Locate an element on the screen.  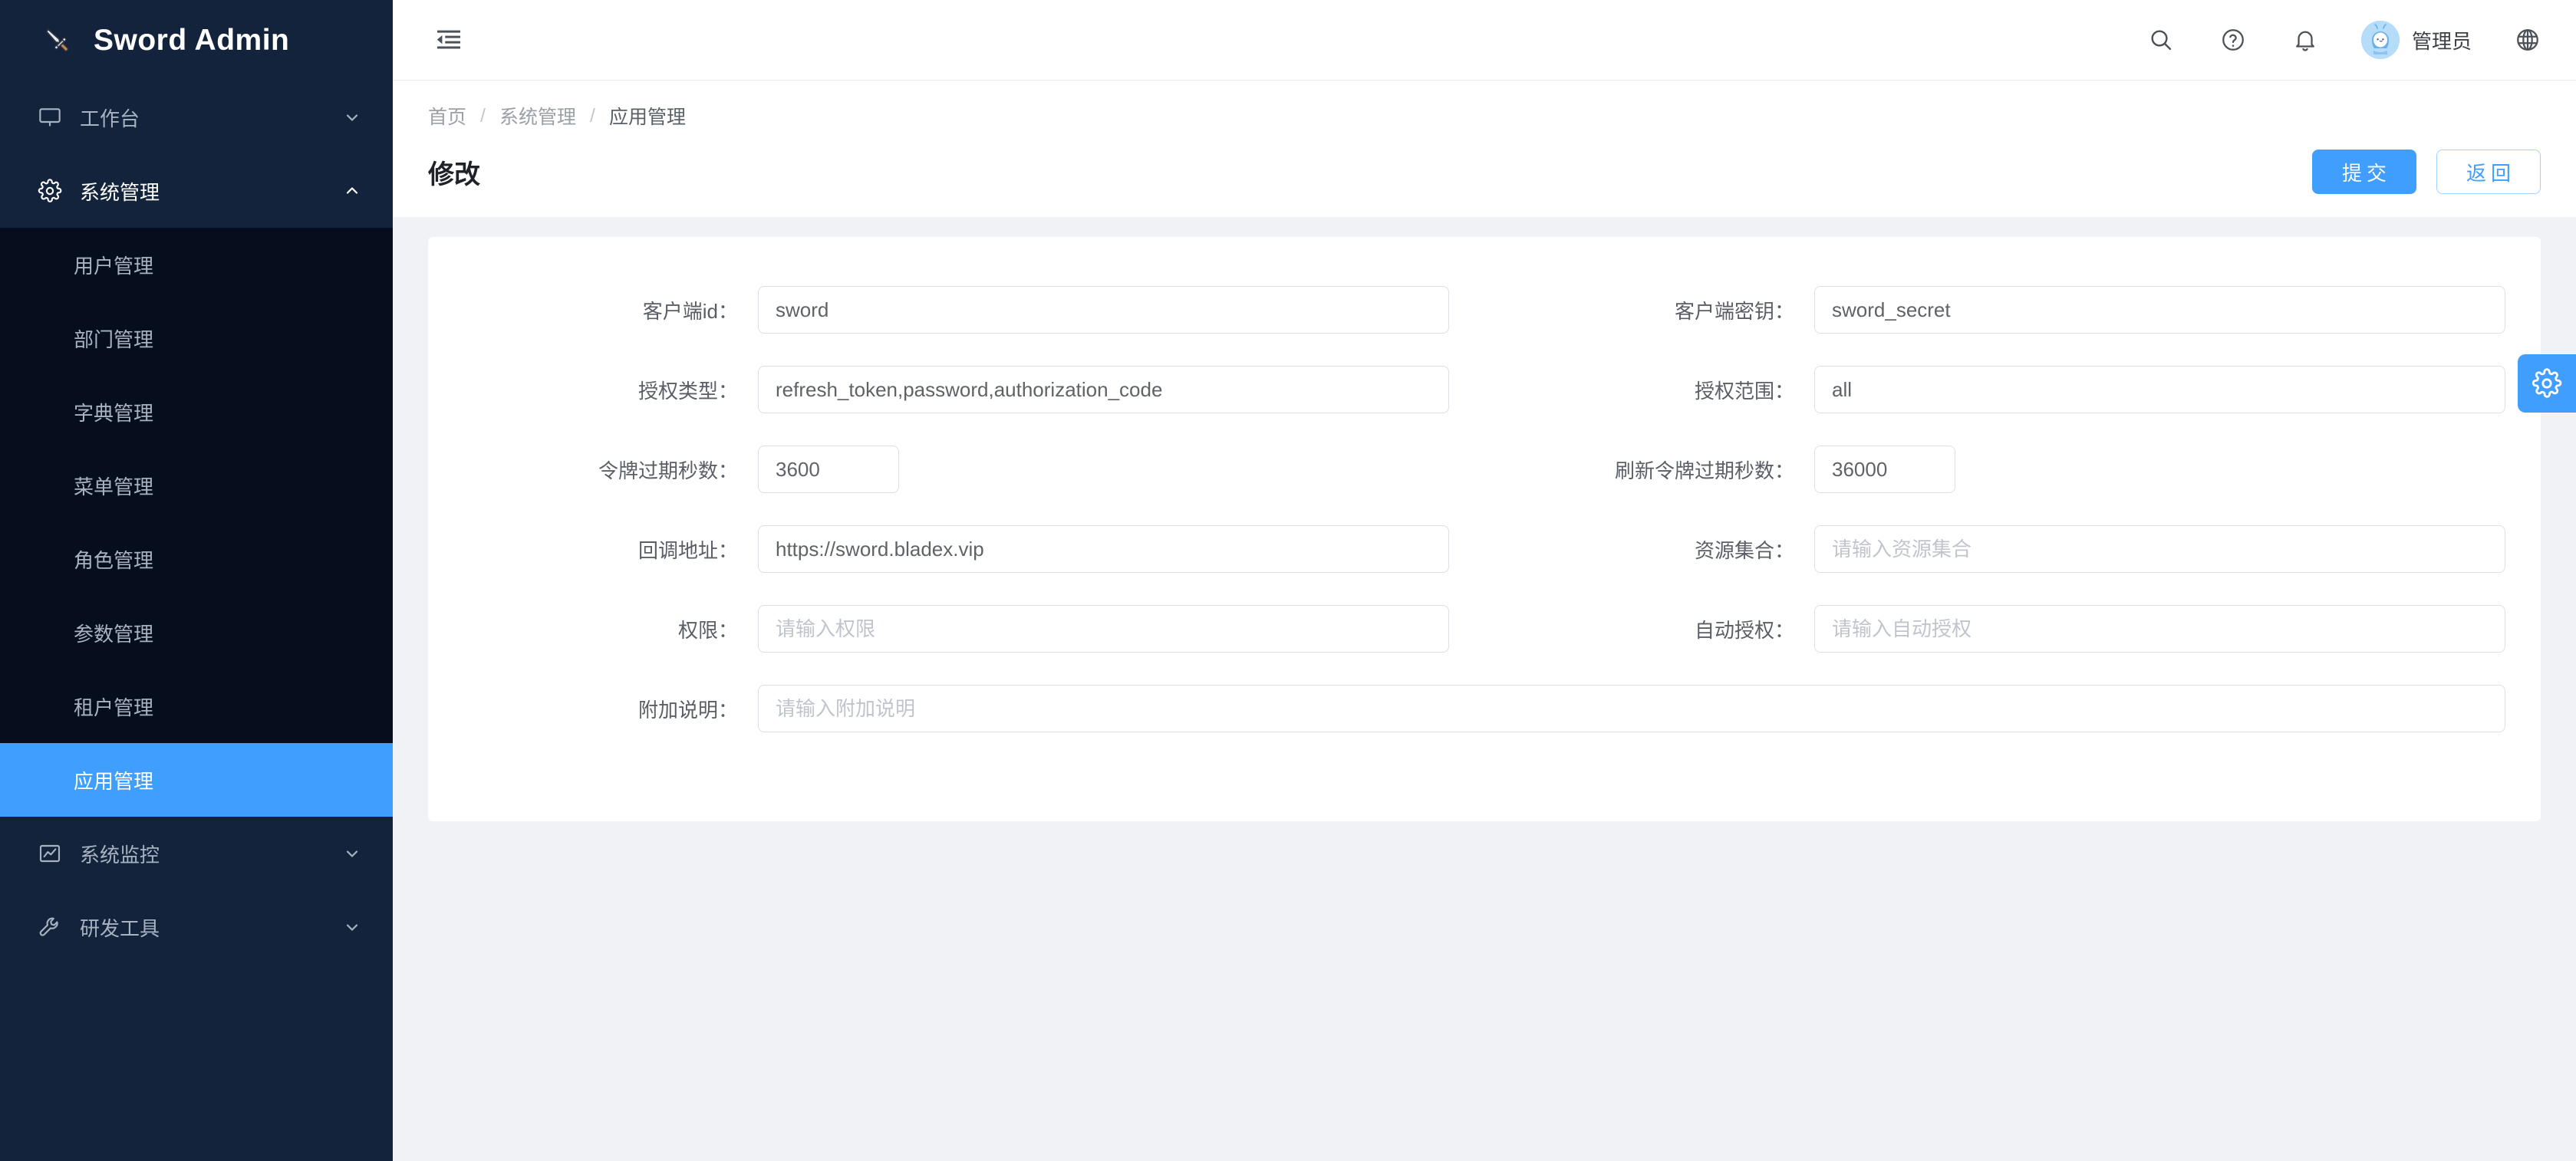
chart-icon is located at coordinates (50, 853).